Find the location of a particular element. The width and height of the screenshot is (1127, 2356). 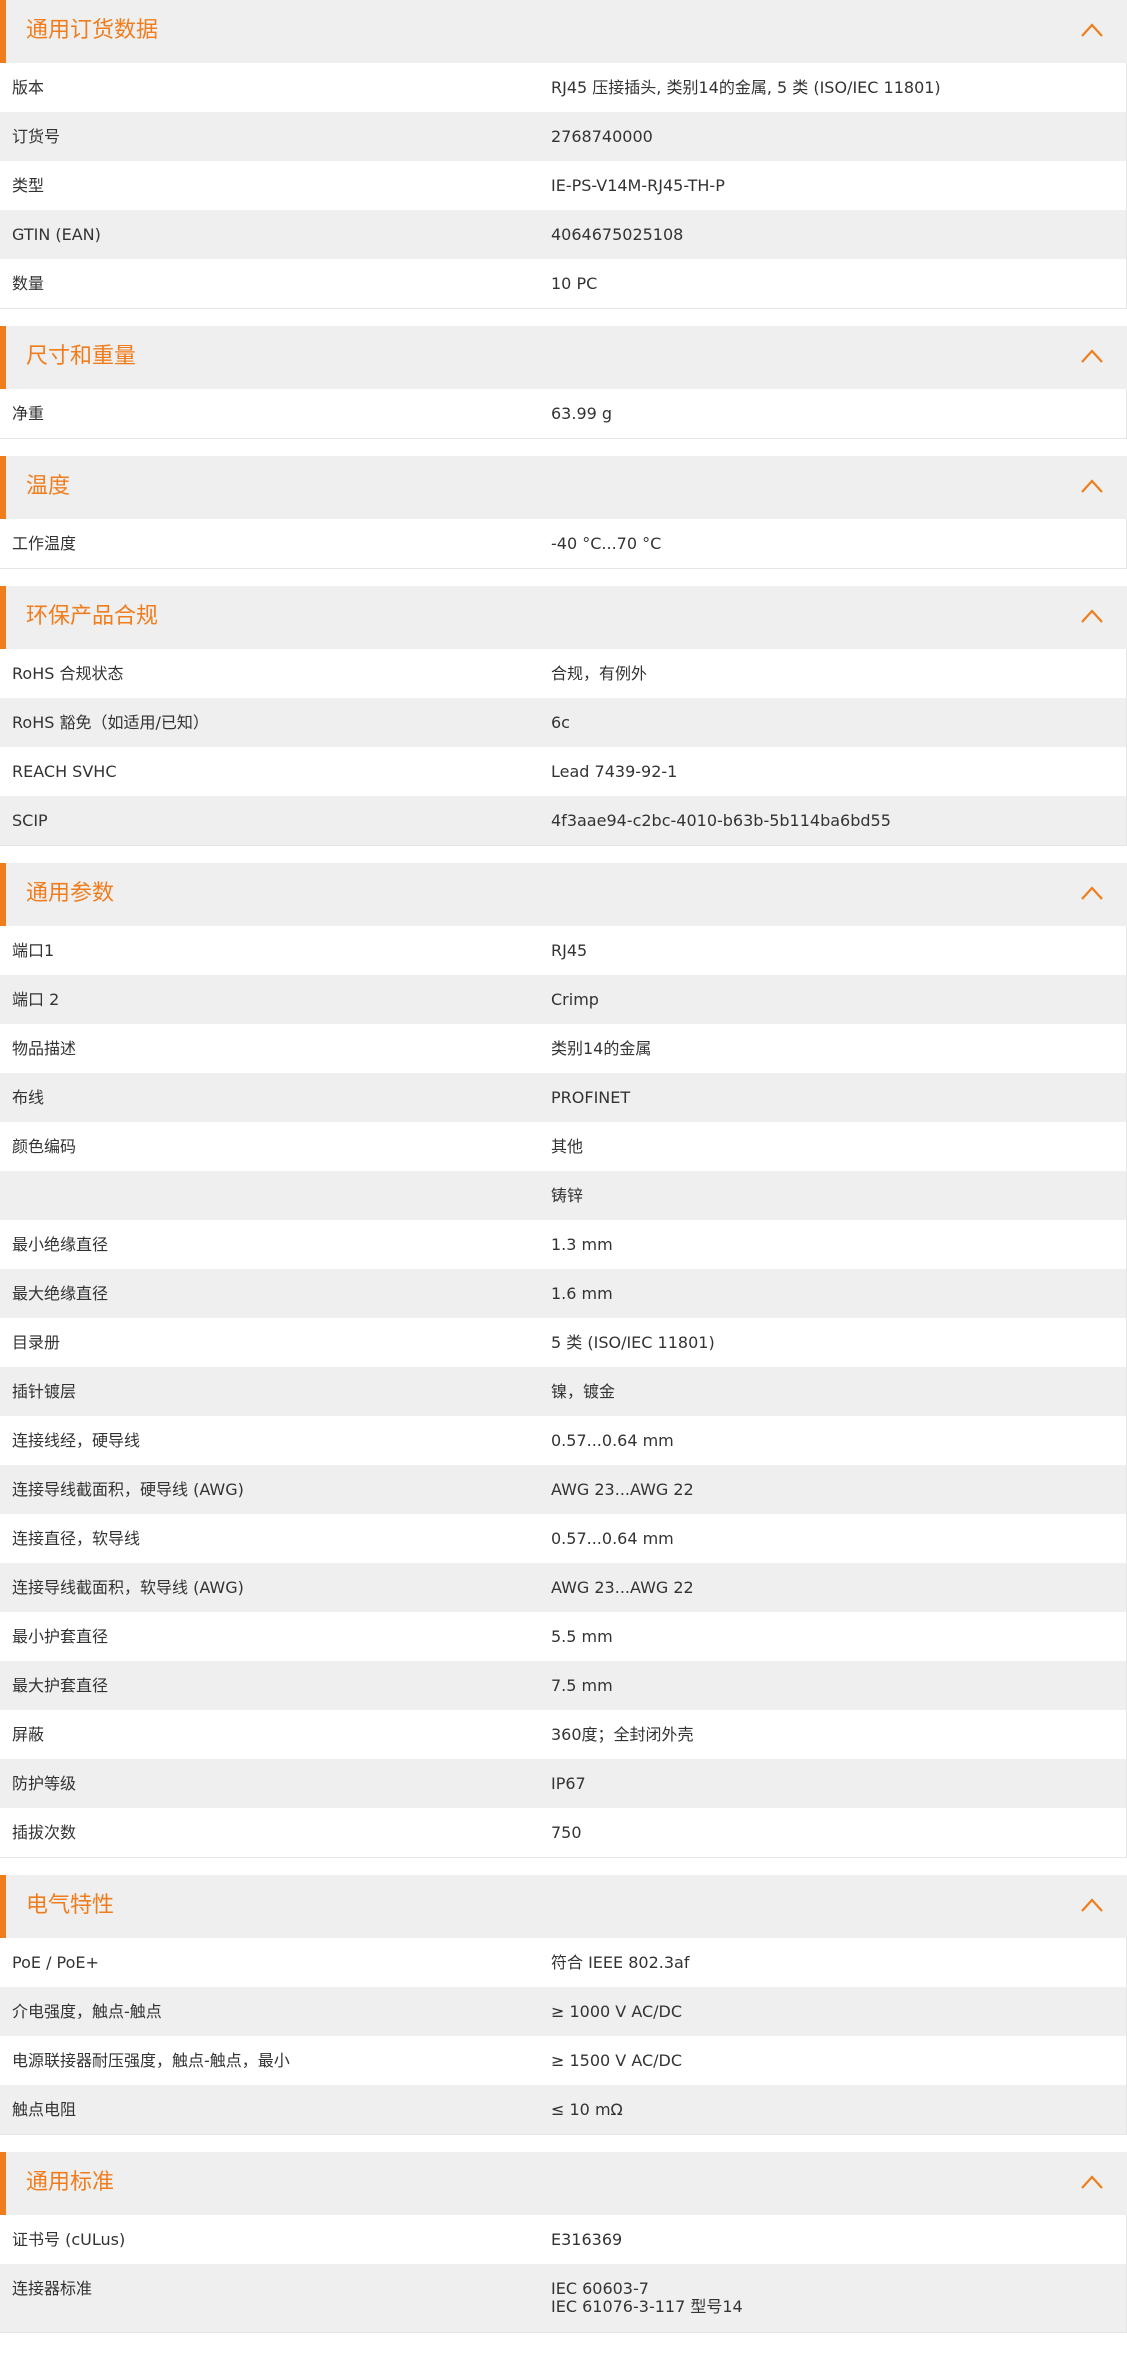

row-value: PROFINET is located at coordinates (591, 1097).